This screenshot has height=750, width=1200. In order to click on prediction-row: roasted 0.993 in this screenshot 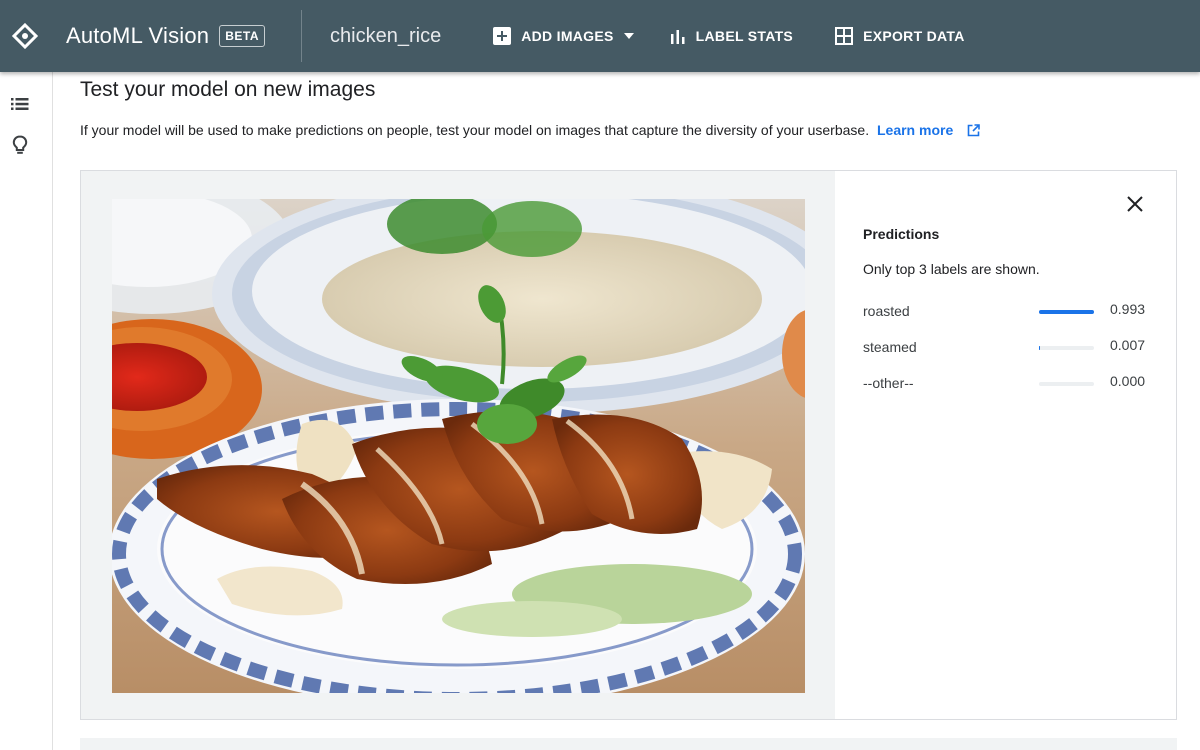, I will do `click(1008, 311)`.